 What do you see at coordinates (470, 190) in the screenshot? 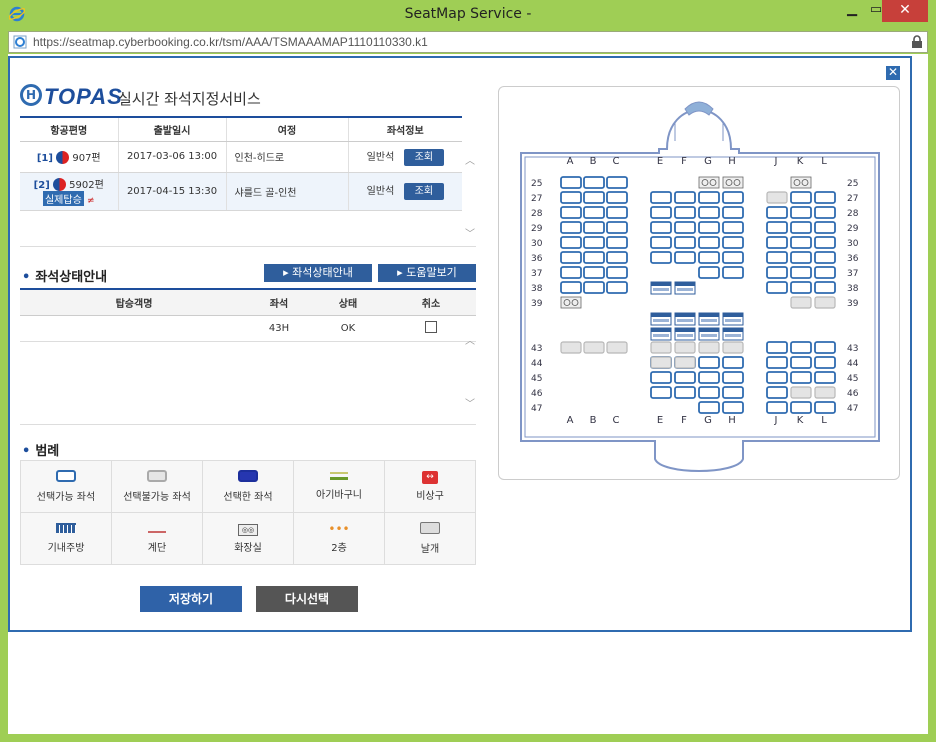
I see `flight-scrollbar: ︿ ﹀` at bounding box center [470, 190].